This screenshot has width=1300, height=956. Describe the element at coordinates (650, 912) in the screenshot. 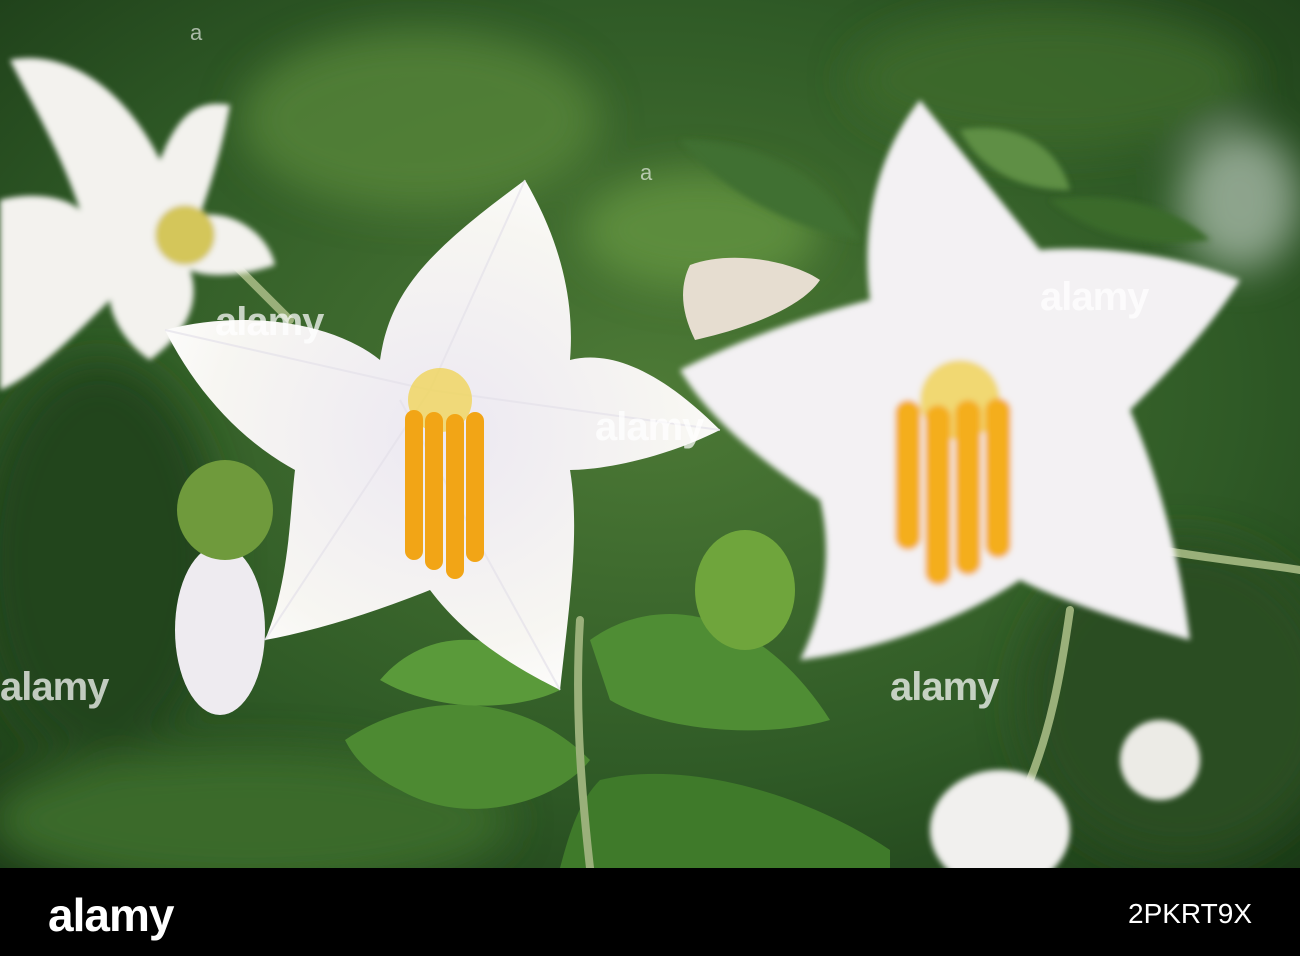

I see `footer-bar: alamy 2PKRT9X` at that location.